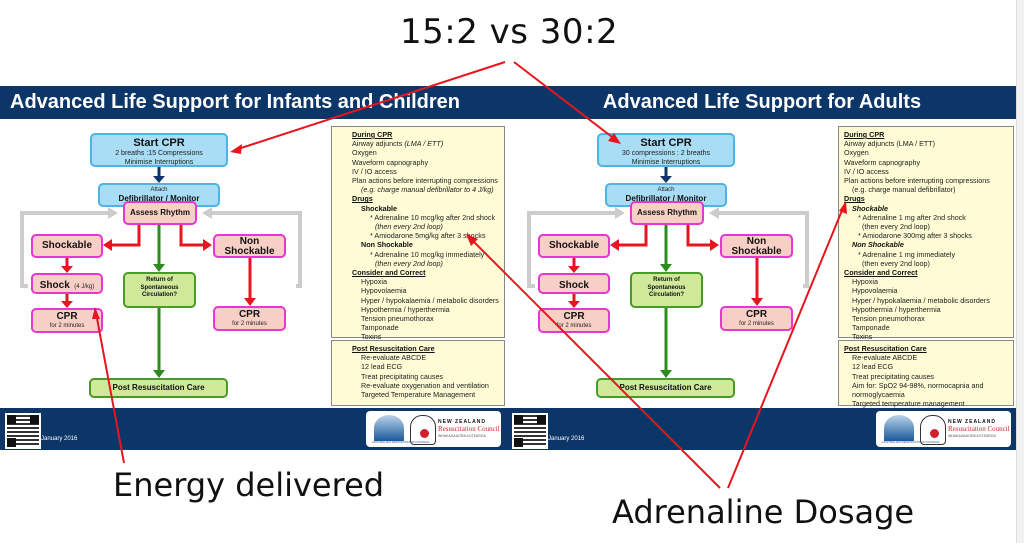 Image resolution: width=1024 pixels, height=543 pixels. Describe the element at coordinates (907, 254) in the screenshot. I see `adrenaline-non-shockable-dose: * Adrenaline 1 mg immediately` at that location.